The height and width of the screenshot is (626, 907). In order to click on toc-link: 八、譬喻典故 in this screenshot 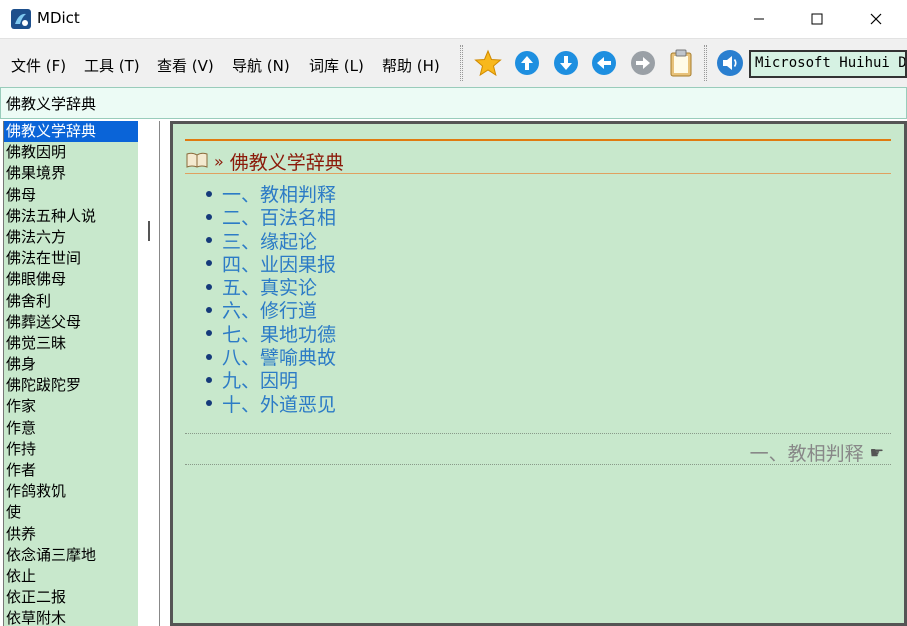, I will do `click(279, 358)`.